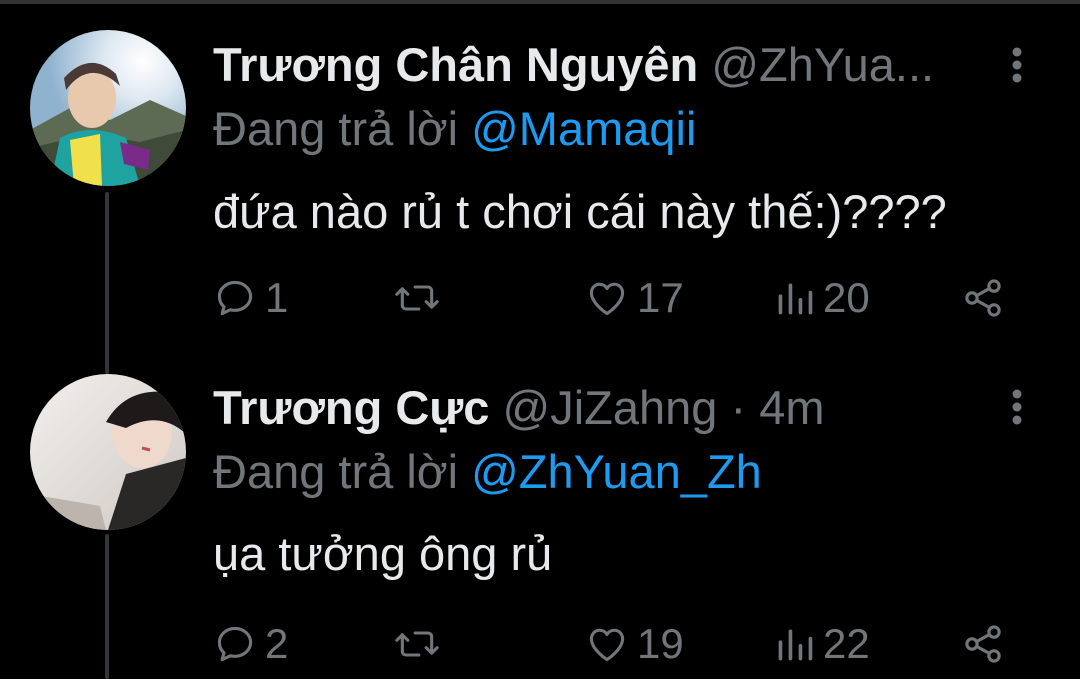 This screenshot has height=679, width=1080. I want to click on share-icon, so click(983, 644).